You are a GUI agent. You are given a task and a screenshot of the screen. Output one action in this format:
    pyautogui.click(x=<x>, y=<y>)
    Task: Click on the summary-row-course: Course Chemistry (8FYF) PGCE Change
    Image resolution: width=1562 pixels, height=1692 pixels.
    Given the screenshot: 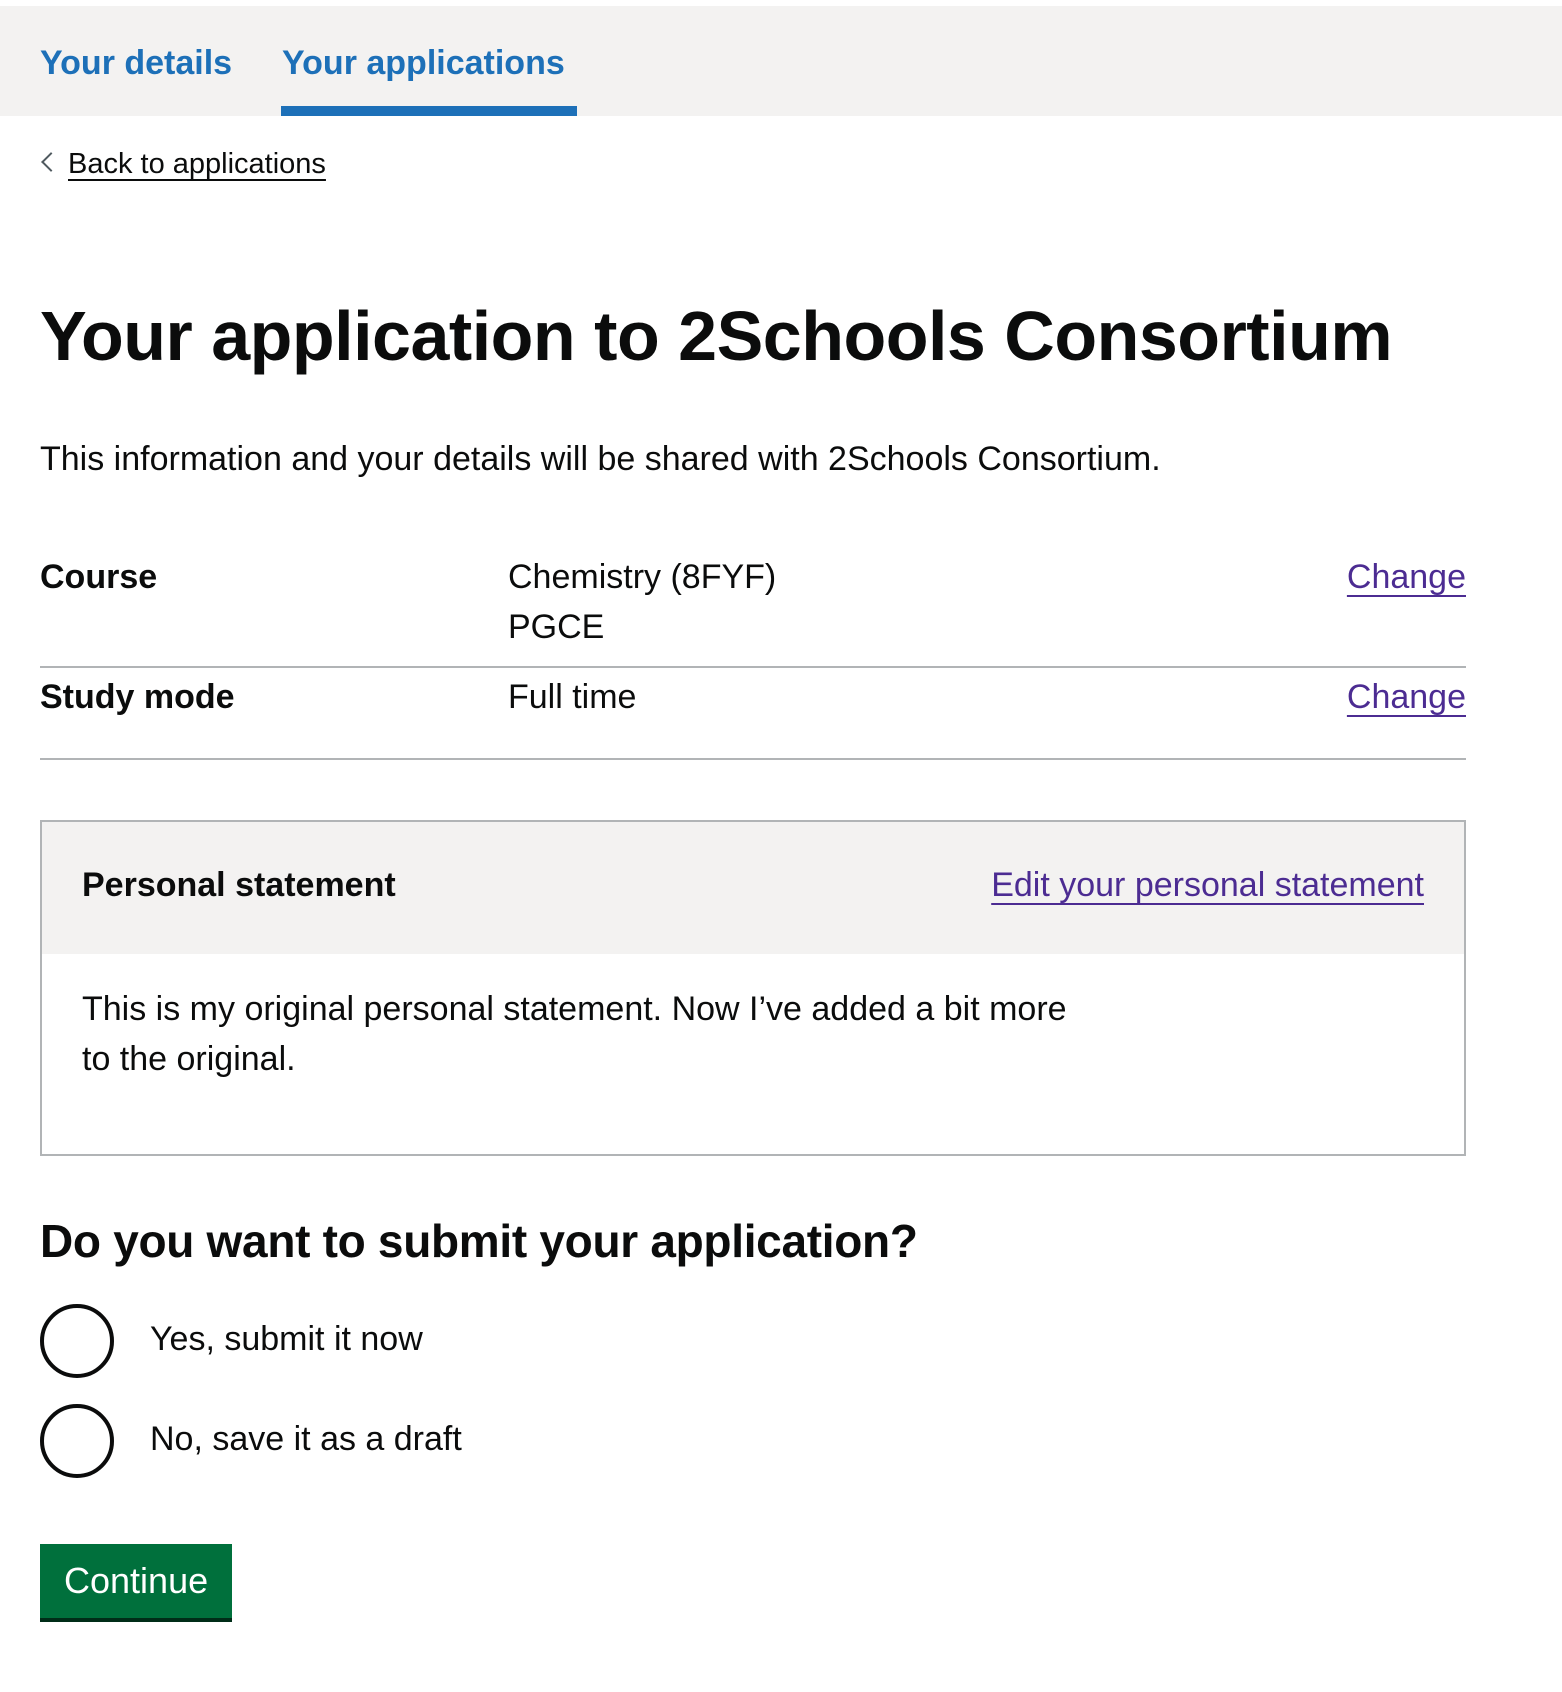 What is the action you would take?
    pyautogui.click(x=753, y=608)
    